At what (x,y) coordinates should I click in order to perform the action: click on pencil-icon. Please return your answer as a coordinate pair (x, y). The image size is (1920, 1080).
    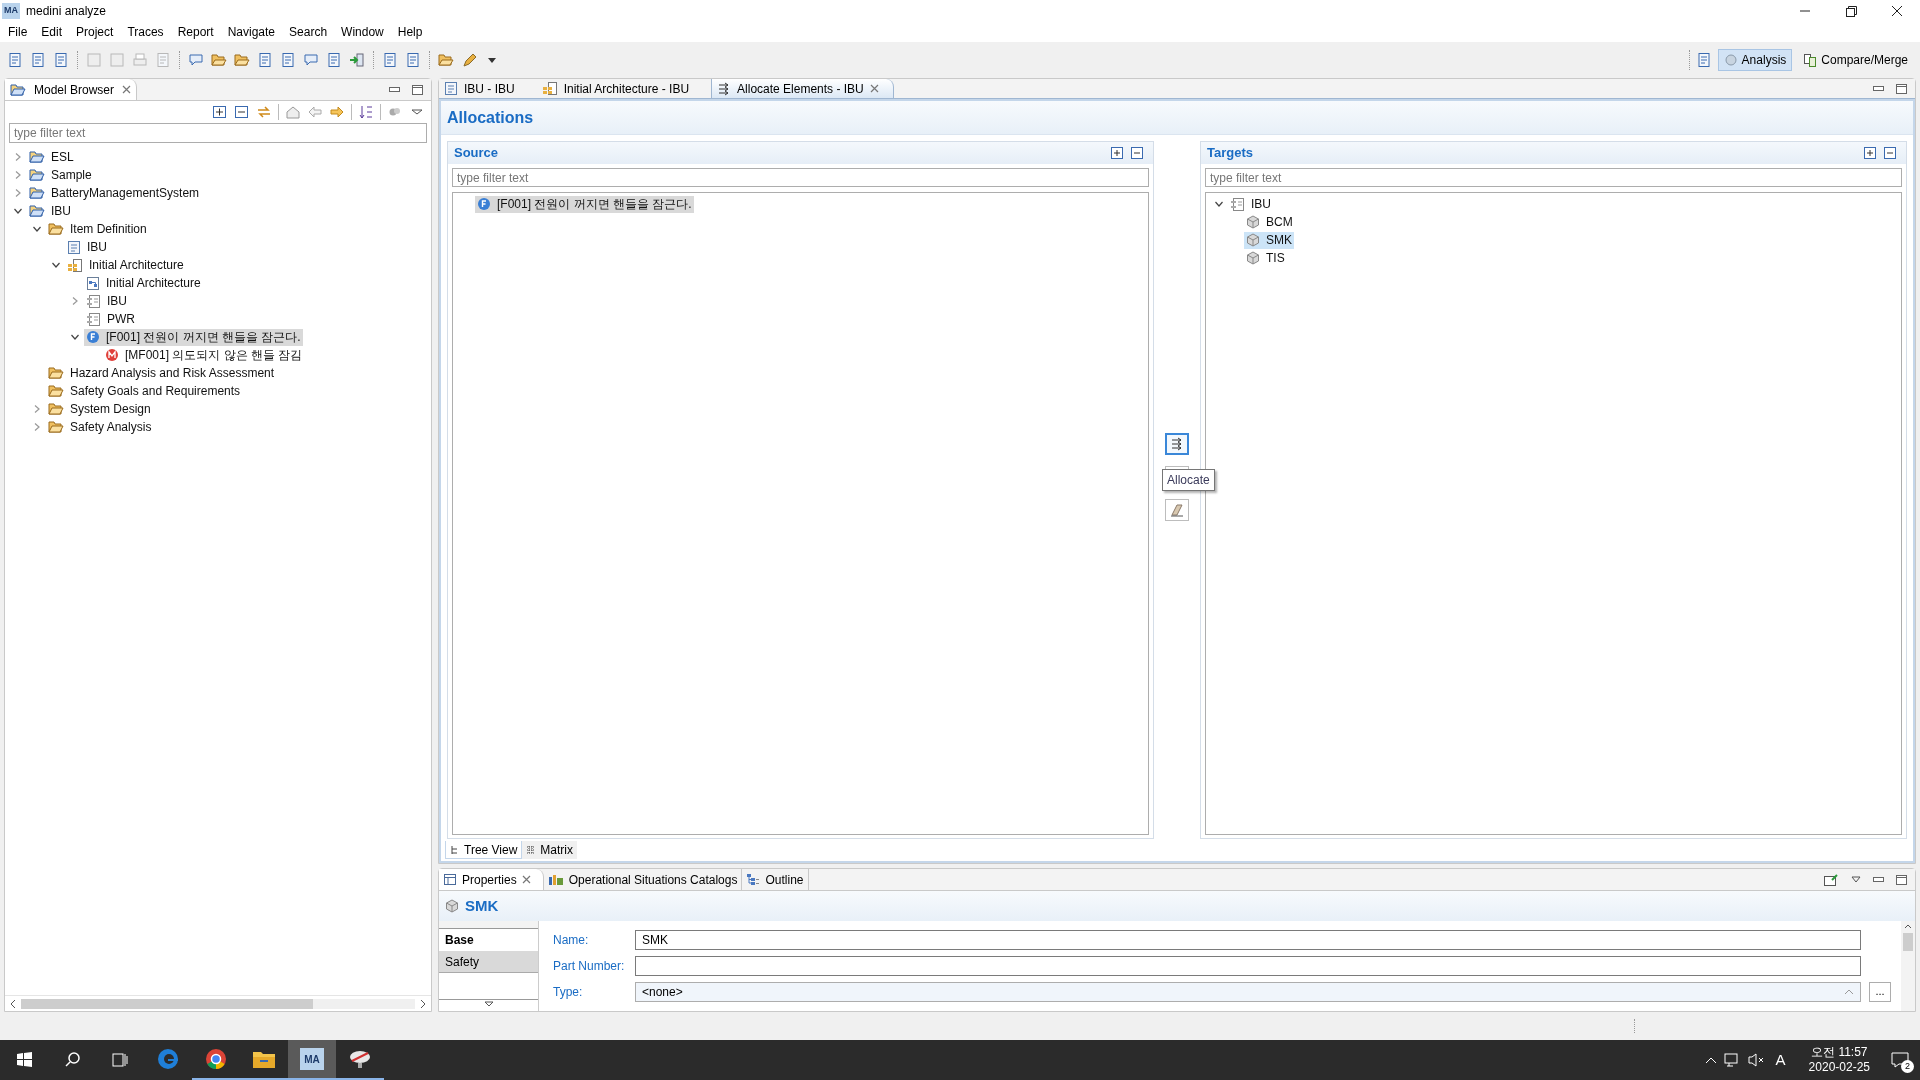
    Looking at the image, I should click on (469, 60).